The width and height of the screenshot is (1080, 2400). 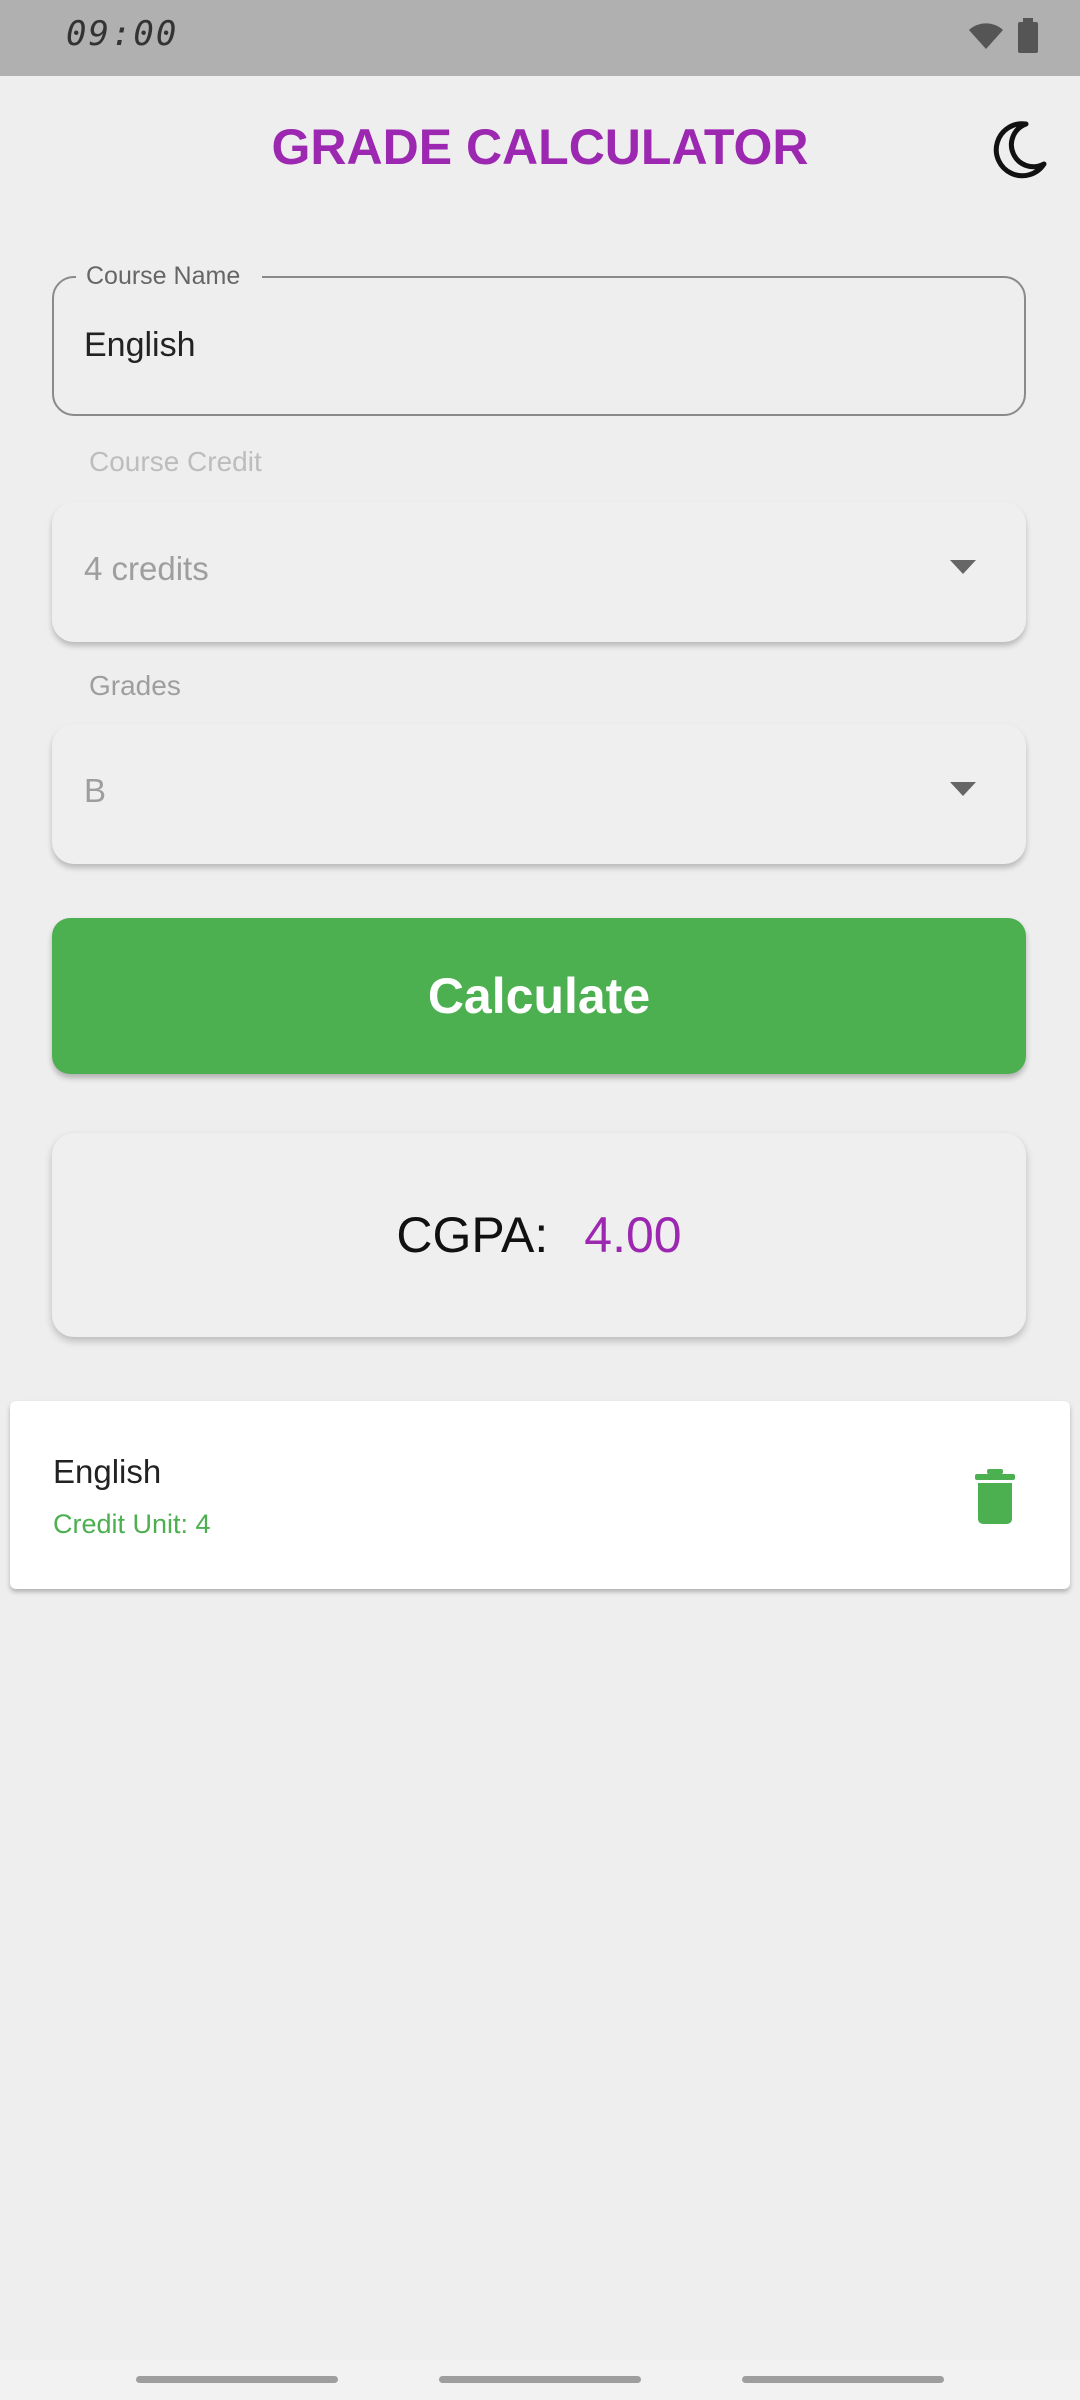 What do you see at coordinates (122, 34) in the screenshot?
I see `status-time: 09:00` at bounding box center [122, 34].